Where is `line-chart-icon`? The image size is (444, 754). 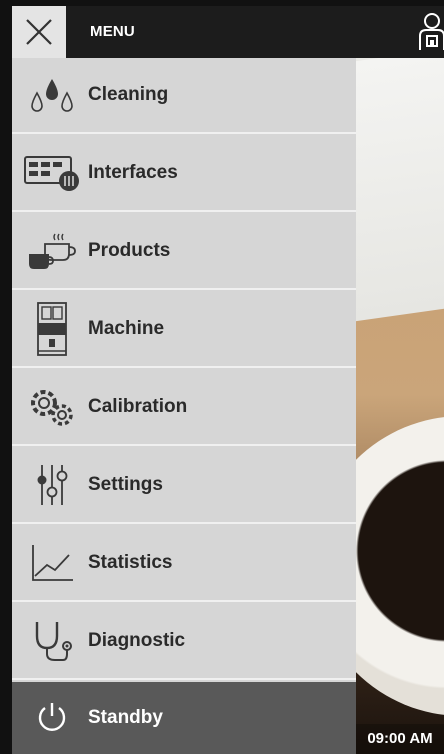
line-chart-icon is located at coordinates (52, 563).